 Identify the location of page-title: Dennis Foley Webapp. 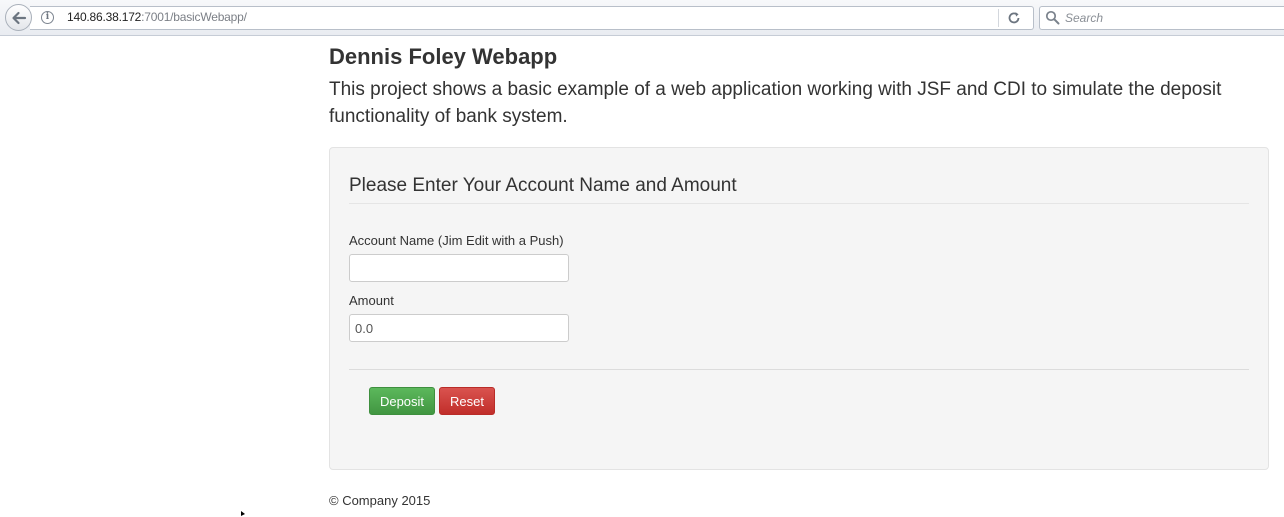
(443, 56).